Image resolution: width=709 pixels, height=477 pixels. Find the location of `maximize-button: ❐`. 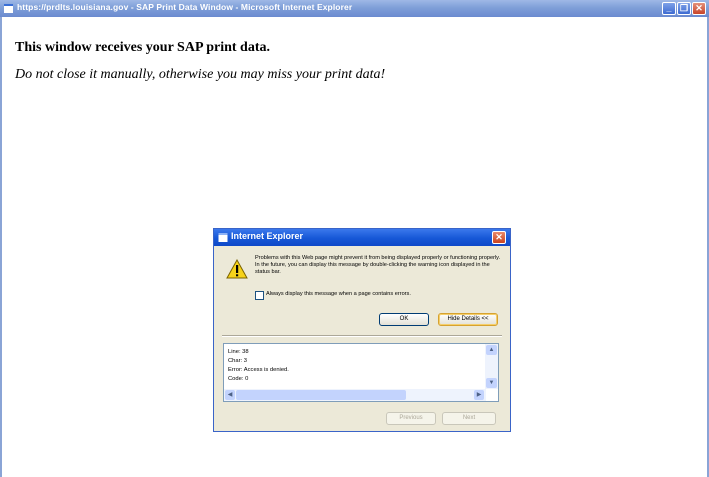

maximize-button: ❐ is located at coordinates (684, 8).